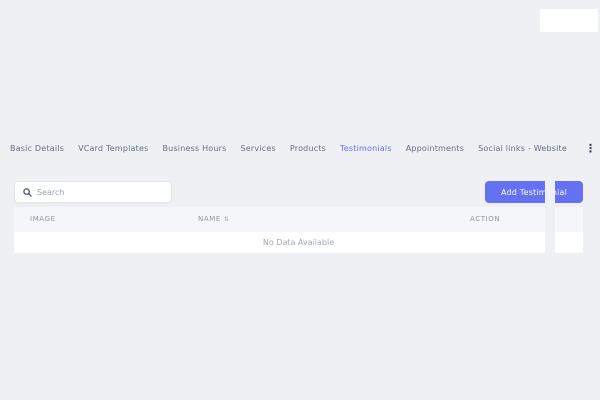 The image size is (600, 400). What do you see at coordinates (209, 219) in the screenshot?
I see `column-header-name-label: NAME` at bounding box center [209, 219].